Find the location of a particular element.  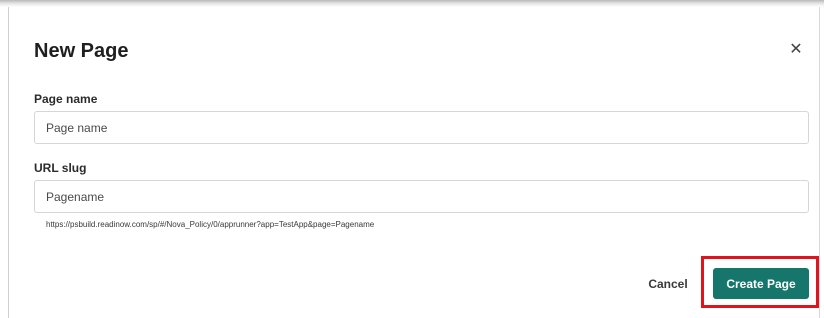

url-slug-input is located at coordinates (421, 196).